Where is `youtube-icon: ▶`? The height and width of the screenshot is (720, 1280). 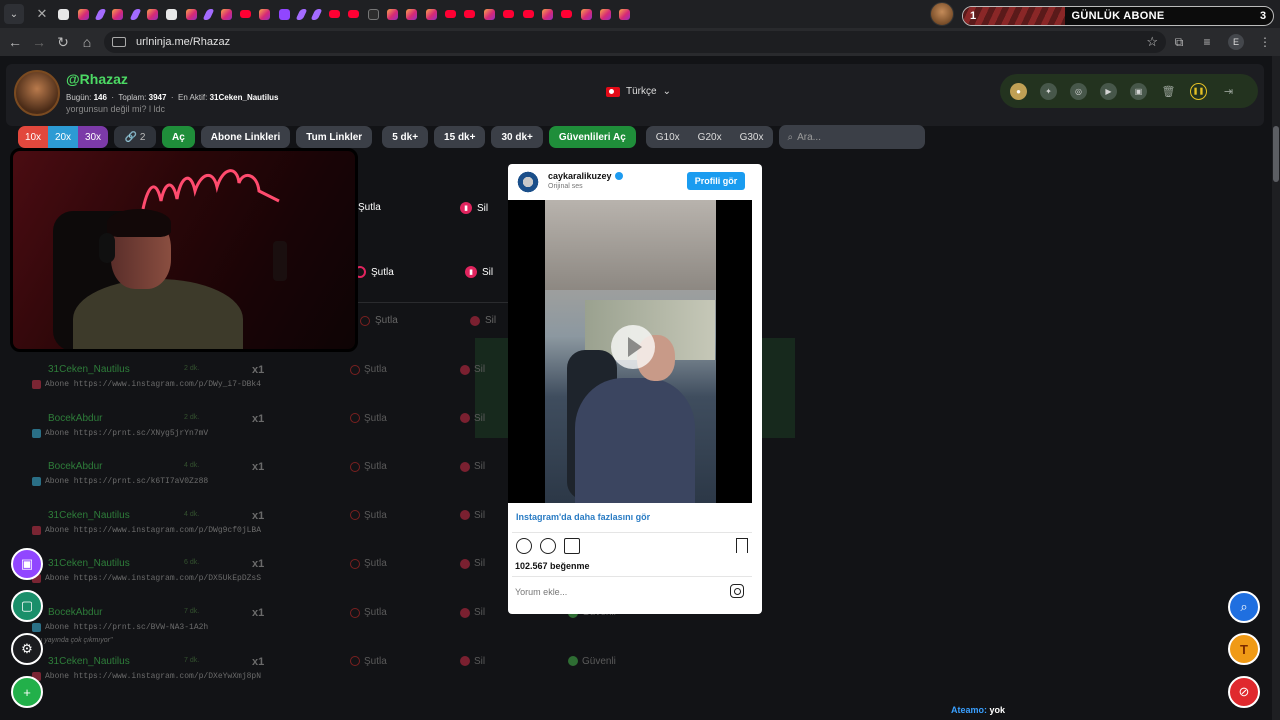
youtube-icon: ▶ is located at coordinates (1108, 91).